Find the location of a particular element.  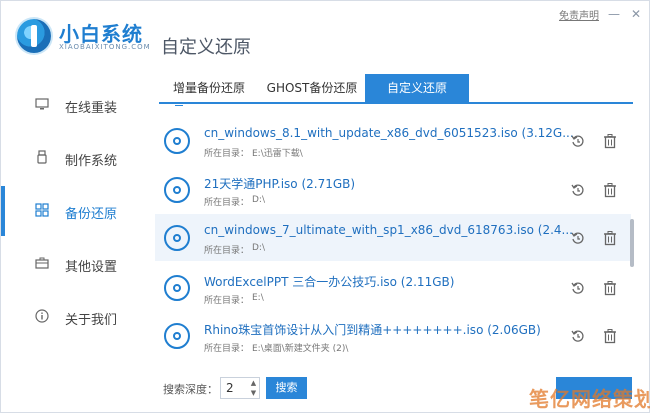

list-item: 21天学通PHP.iso (2.71GB) 所在目录： D:\ is located at coordinates (393, 189).